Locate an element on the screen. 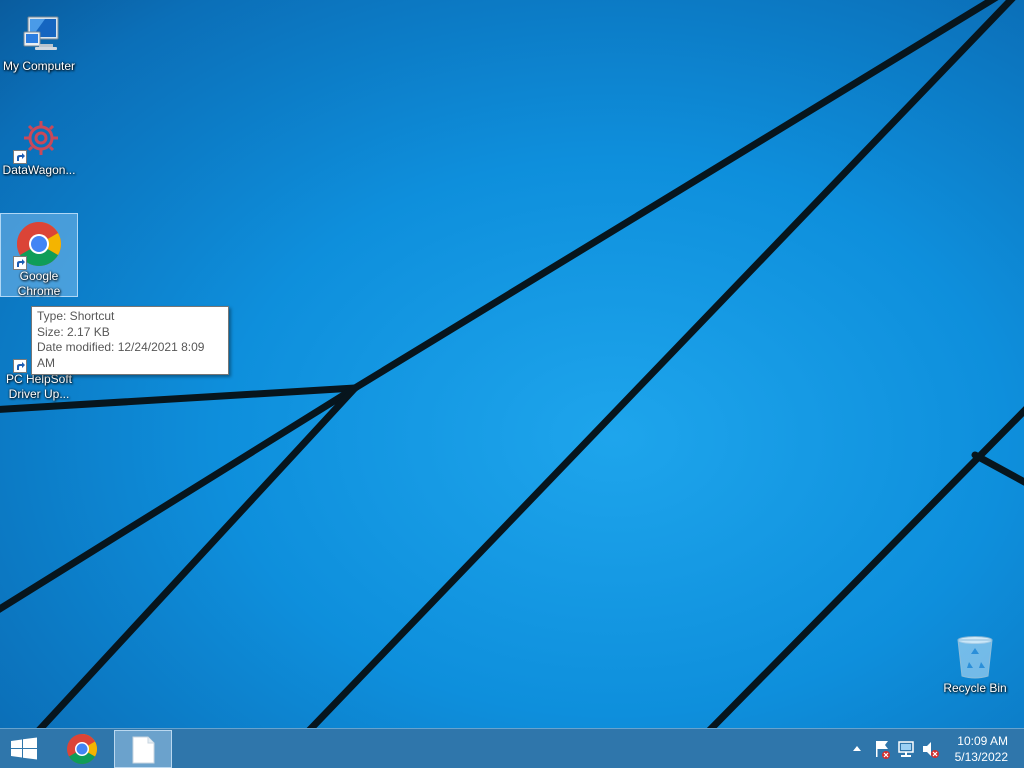 This screenshot has height=772, width=1024. start-button is located at coordinates (24, 749).